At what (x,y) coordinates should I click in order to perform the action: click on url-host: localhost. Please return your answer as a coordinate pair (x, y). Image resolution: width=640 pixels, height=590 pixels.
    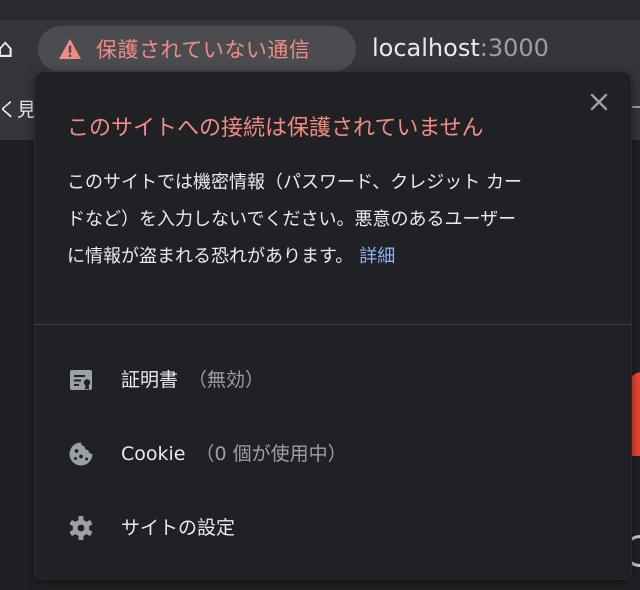
    Looking at the image, I should click on (426, 48).